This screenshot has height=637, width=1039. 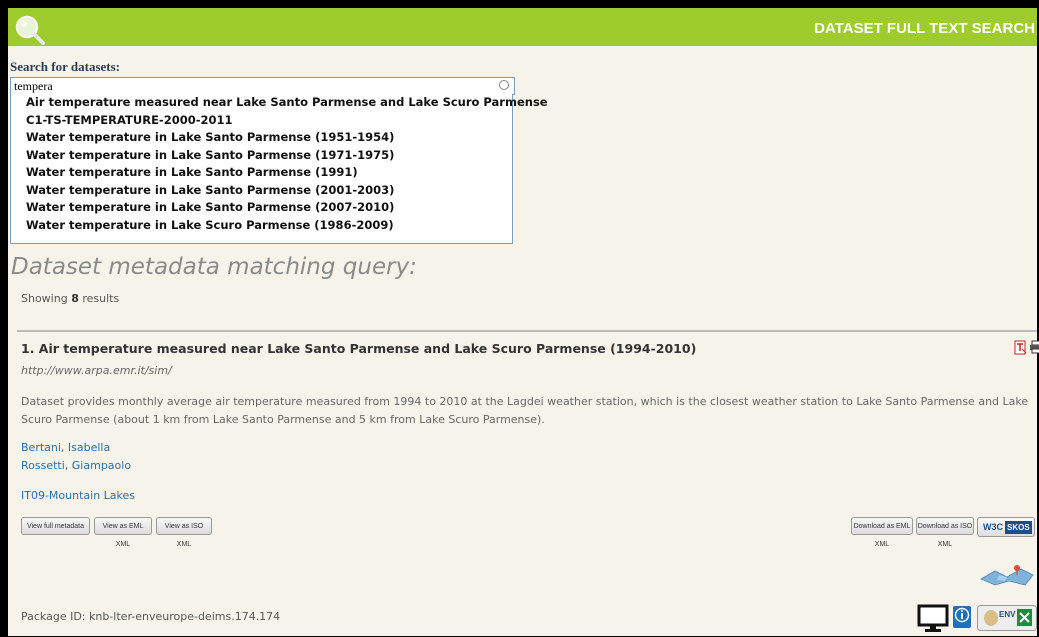 What do you see at coordinates (945, 532) in the screenshot?
I see `download-iso-xml-button: Download as ISO XML` at bounding box center [945, 532].